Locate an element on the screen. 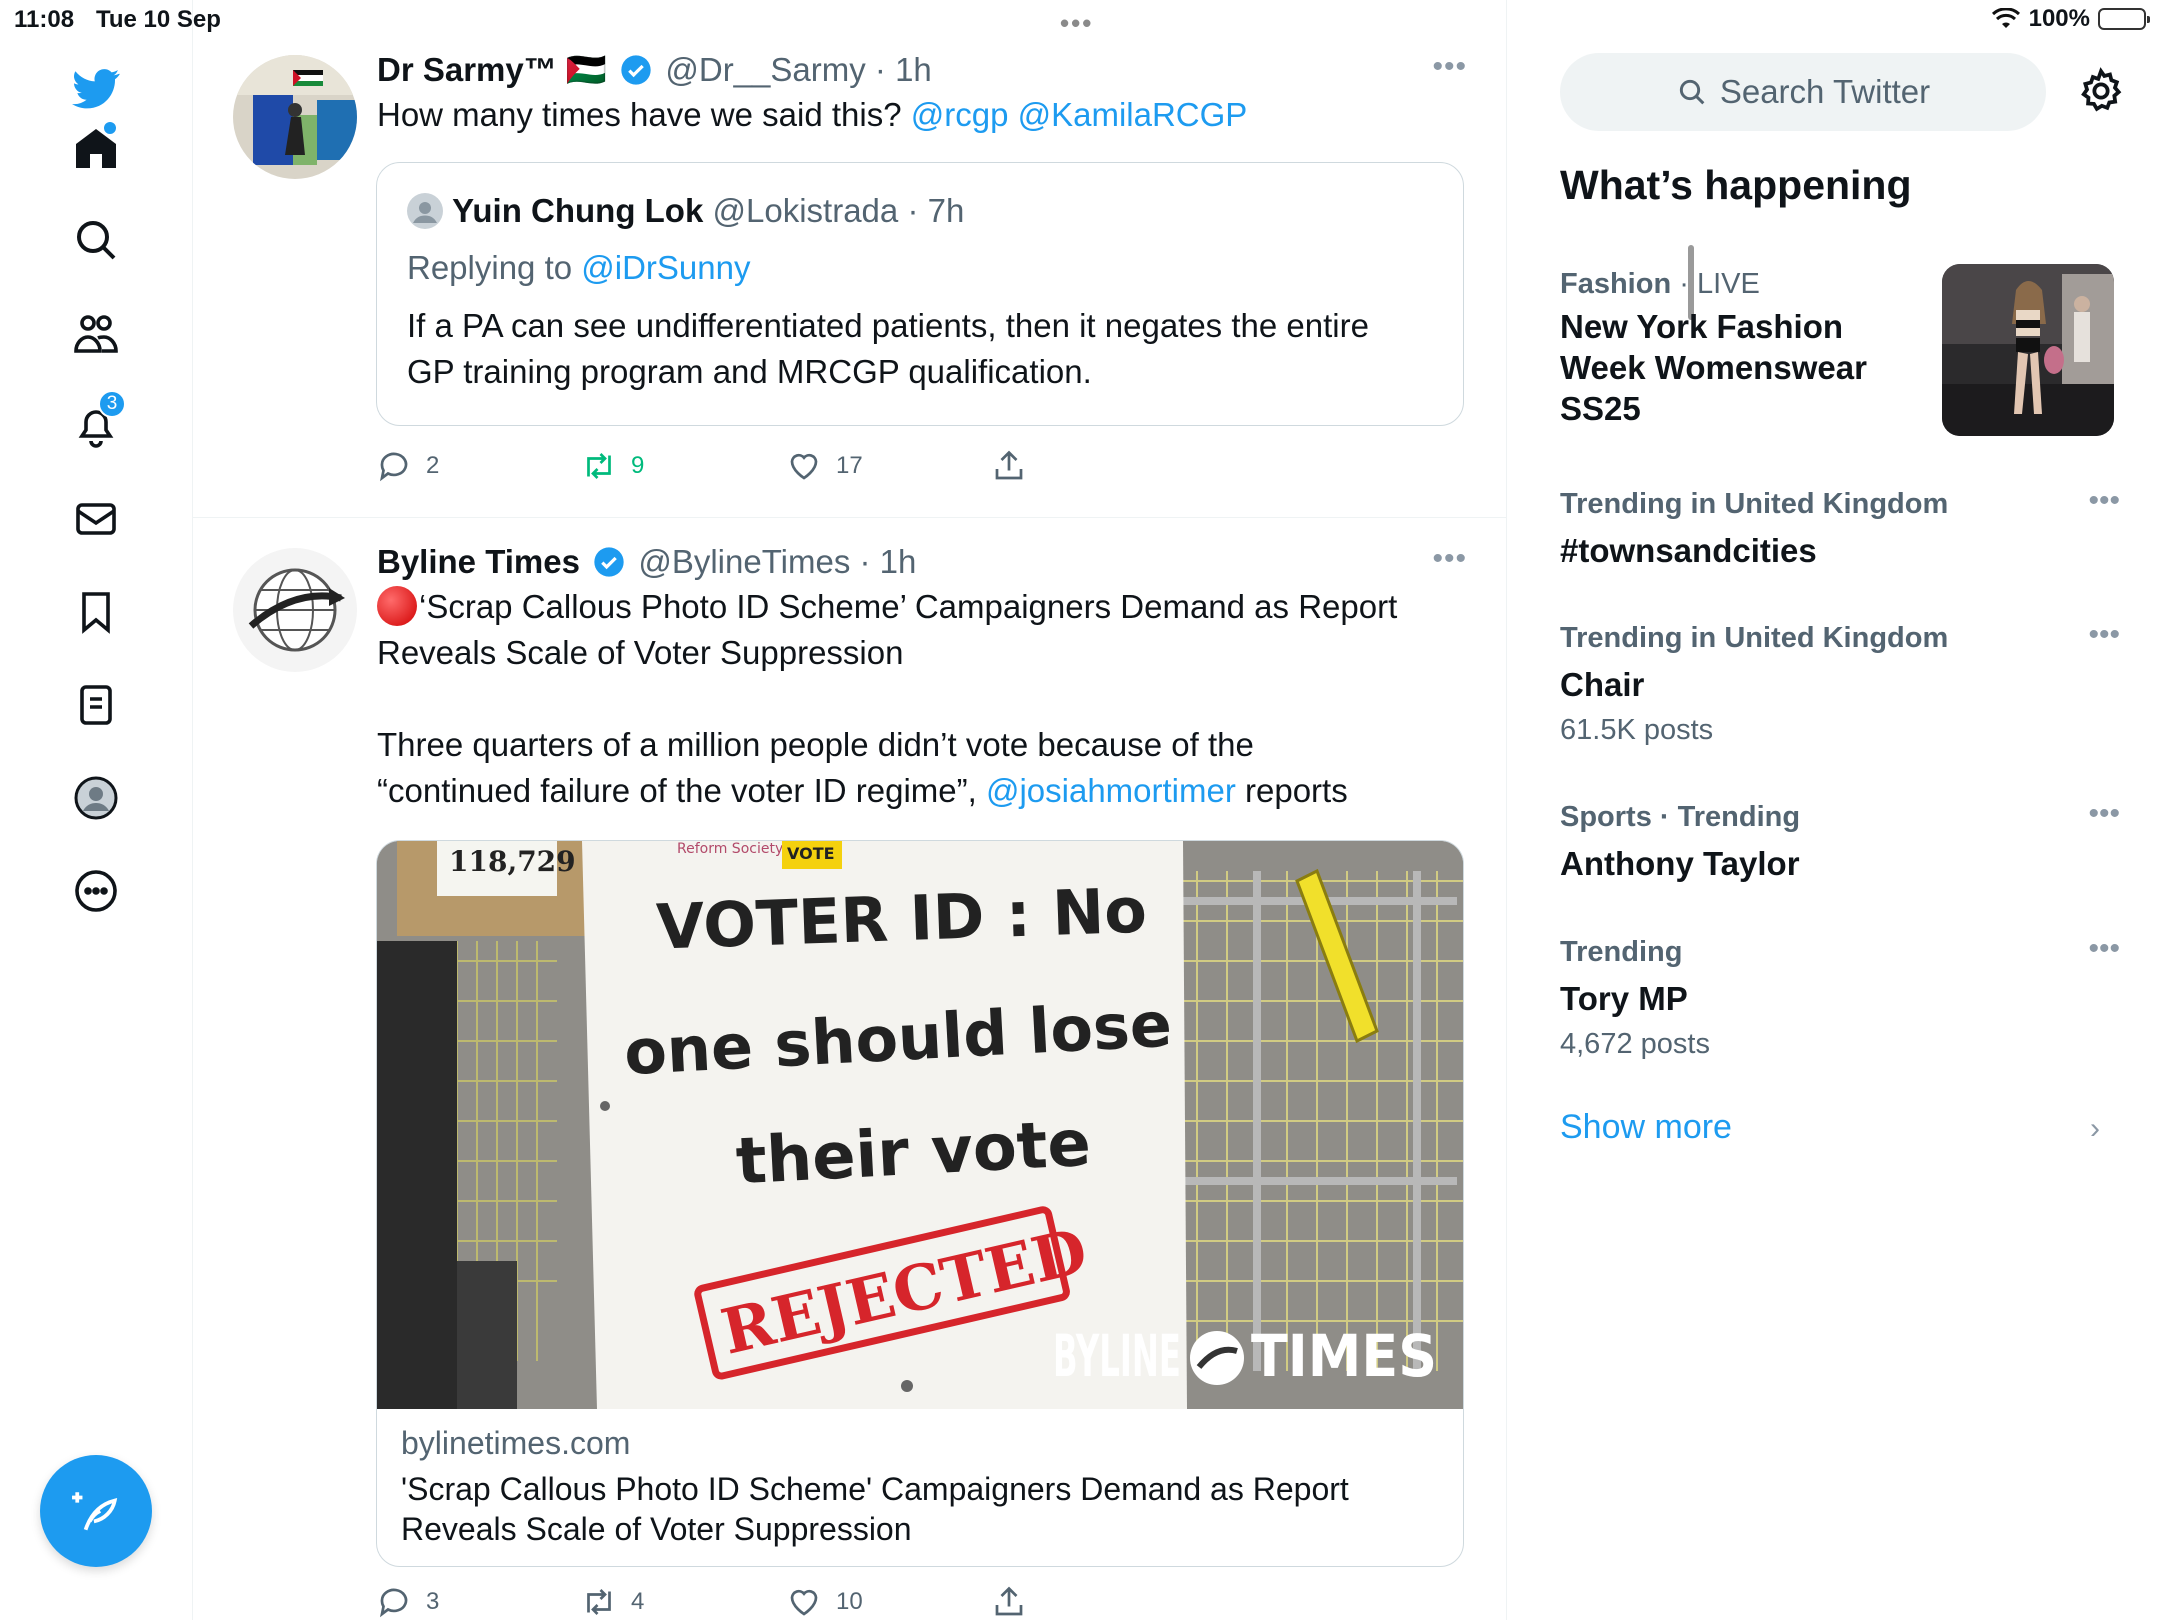 The image size is (2160, 1620). more-options-icon is located at coordinates (96, 891).